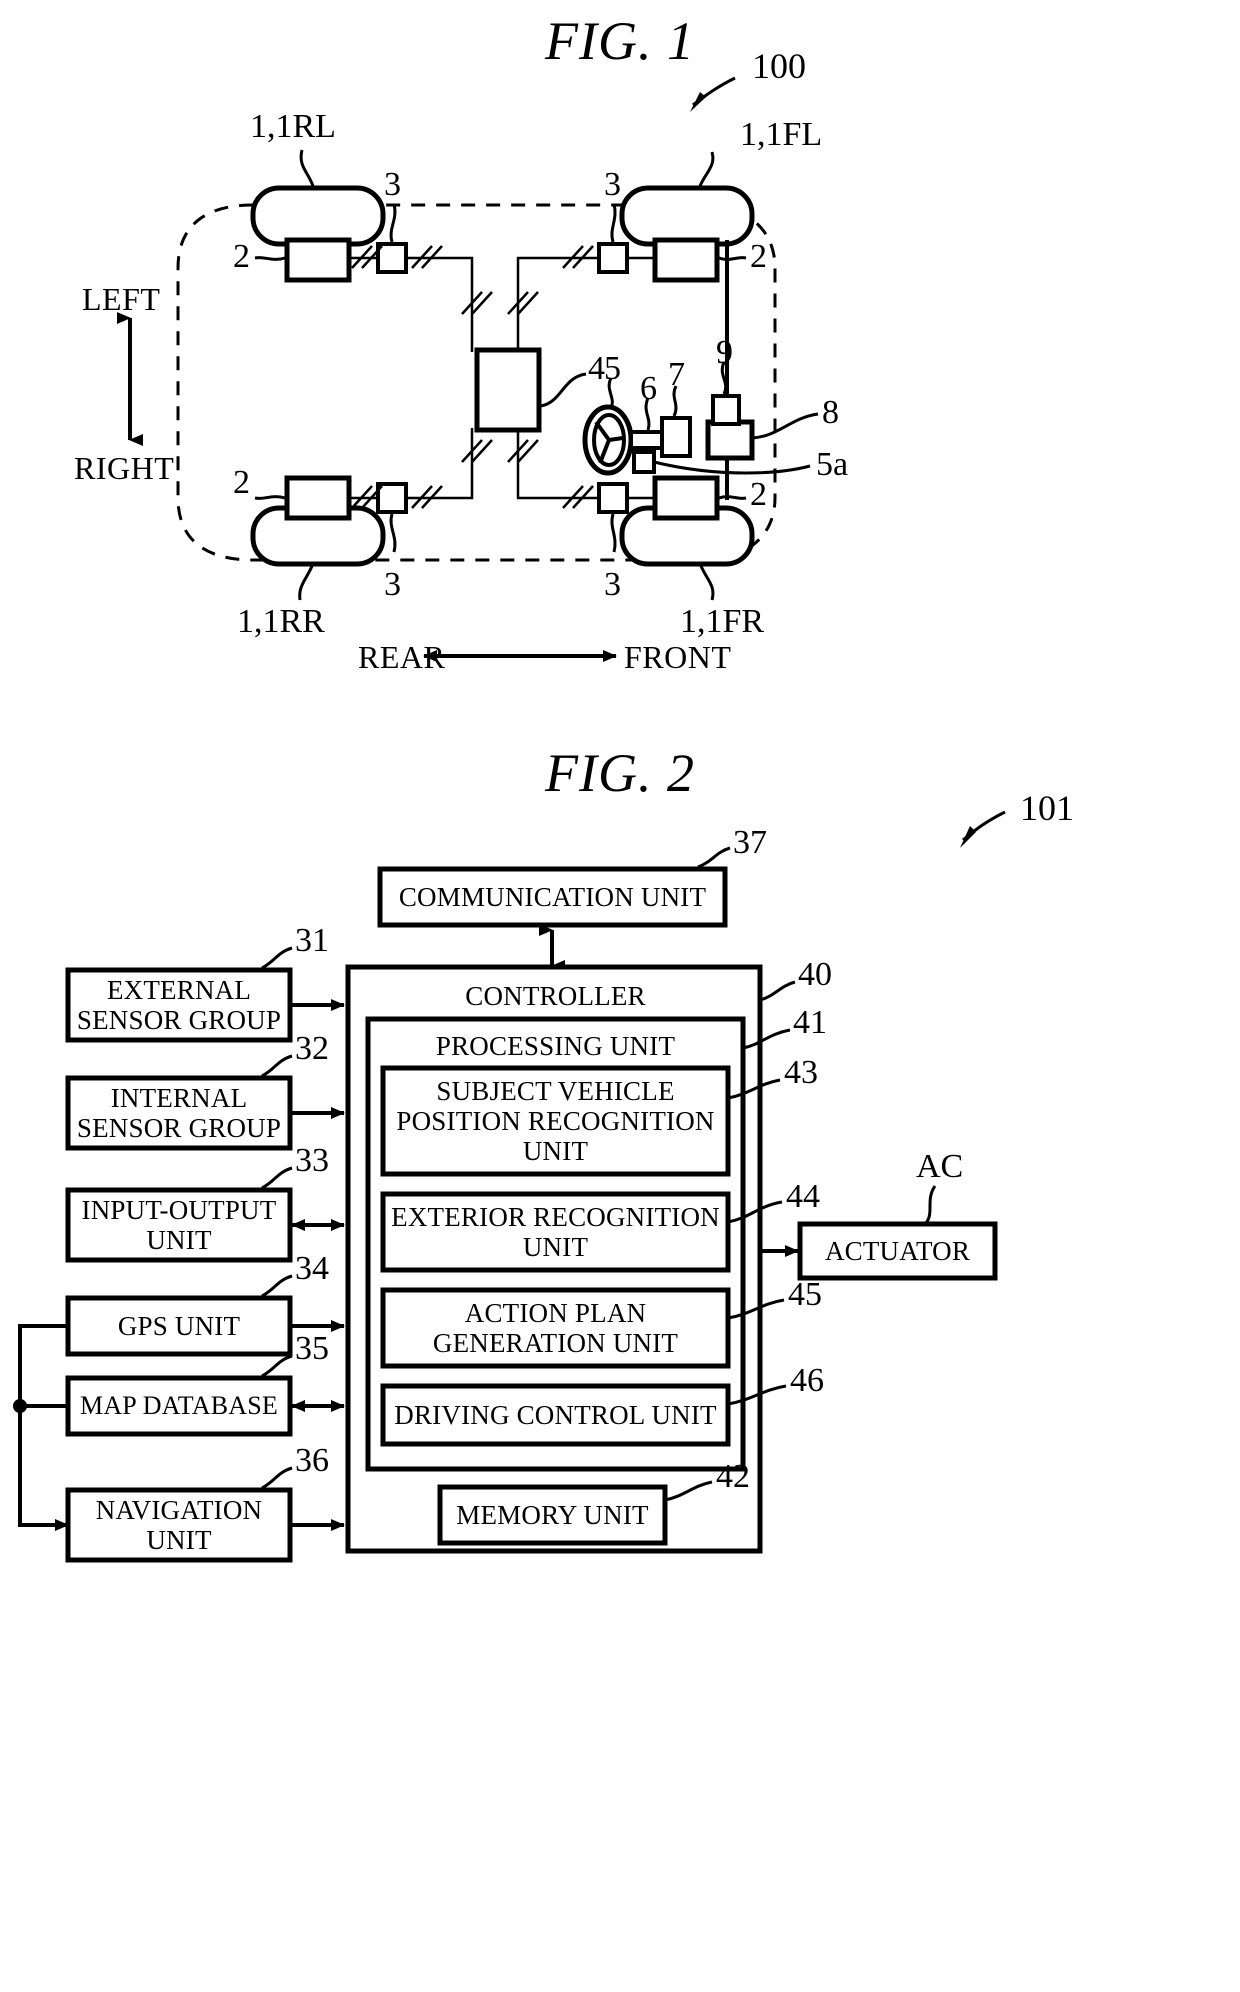 The height and width of the screenshot is (1992, 1240). Describe the element at coordinates (707, 583) in the screenshot. I see `leader-wheel-fr` at that location.